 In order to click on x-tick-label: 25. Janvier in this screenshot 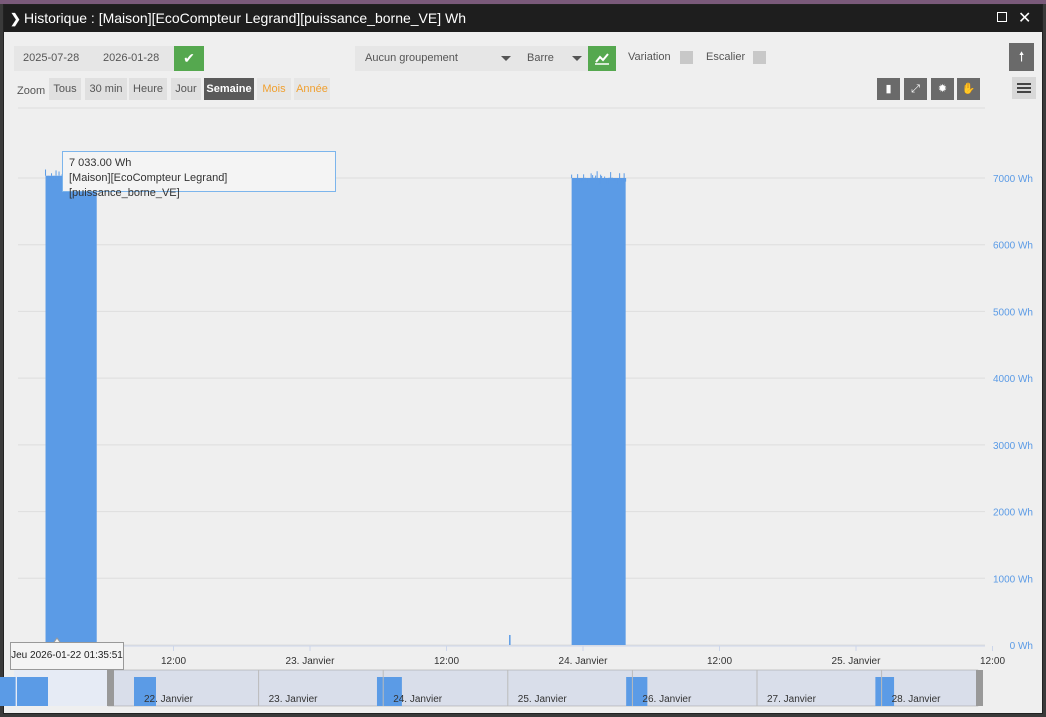, I will do `click(857, 661)`.